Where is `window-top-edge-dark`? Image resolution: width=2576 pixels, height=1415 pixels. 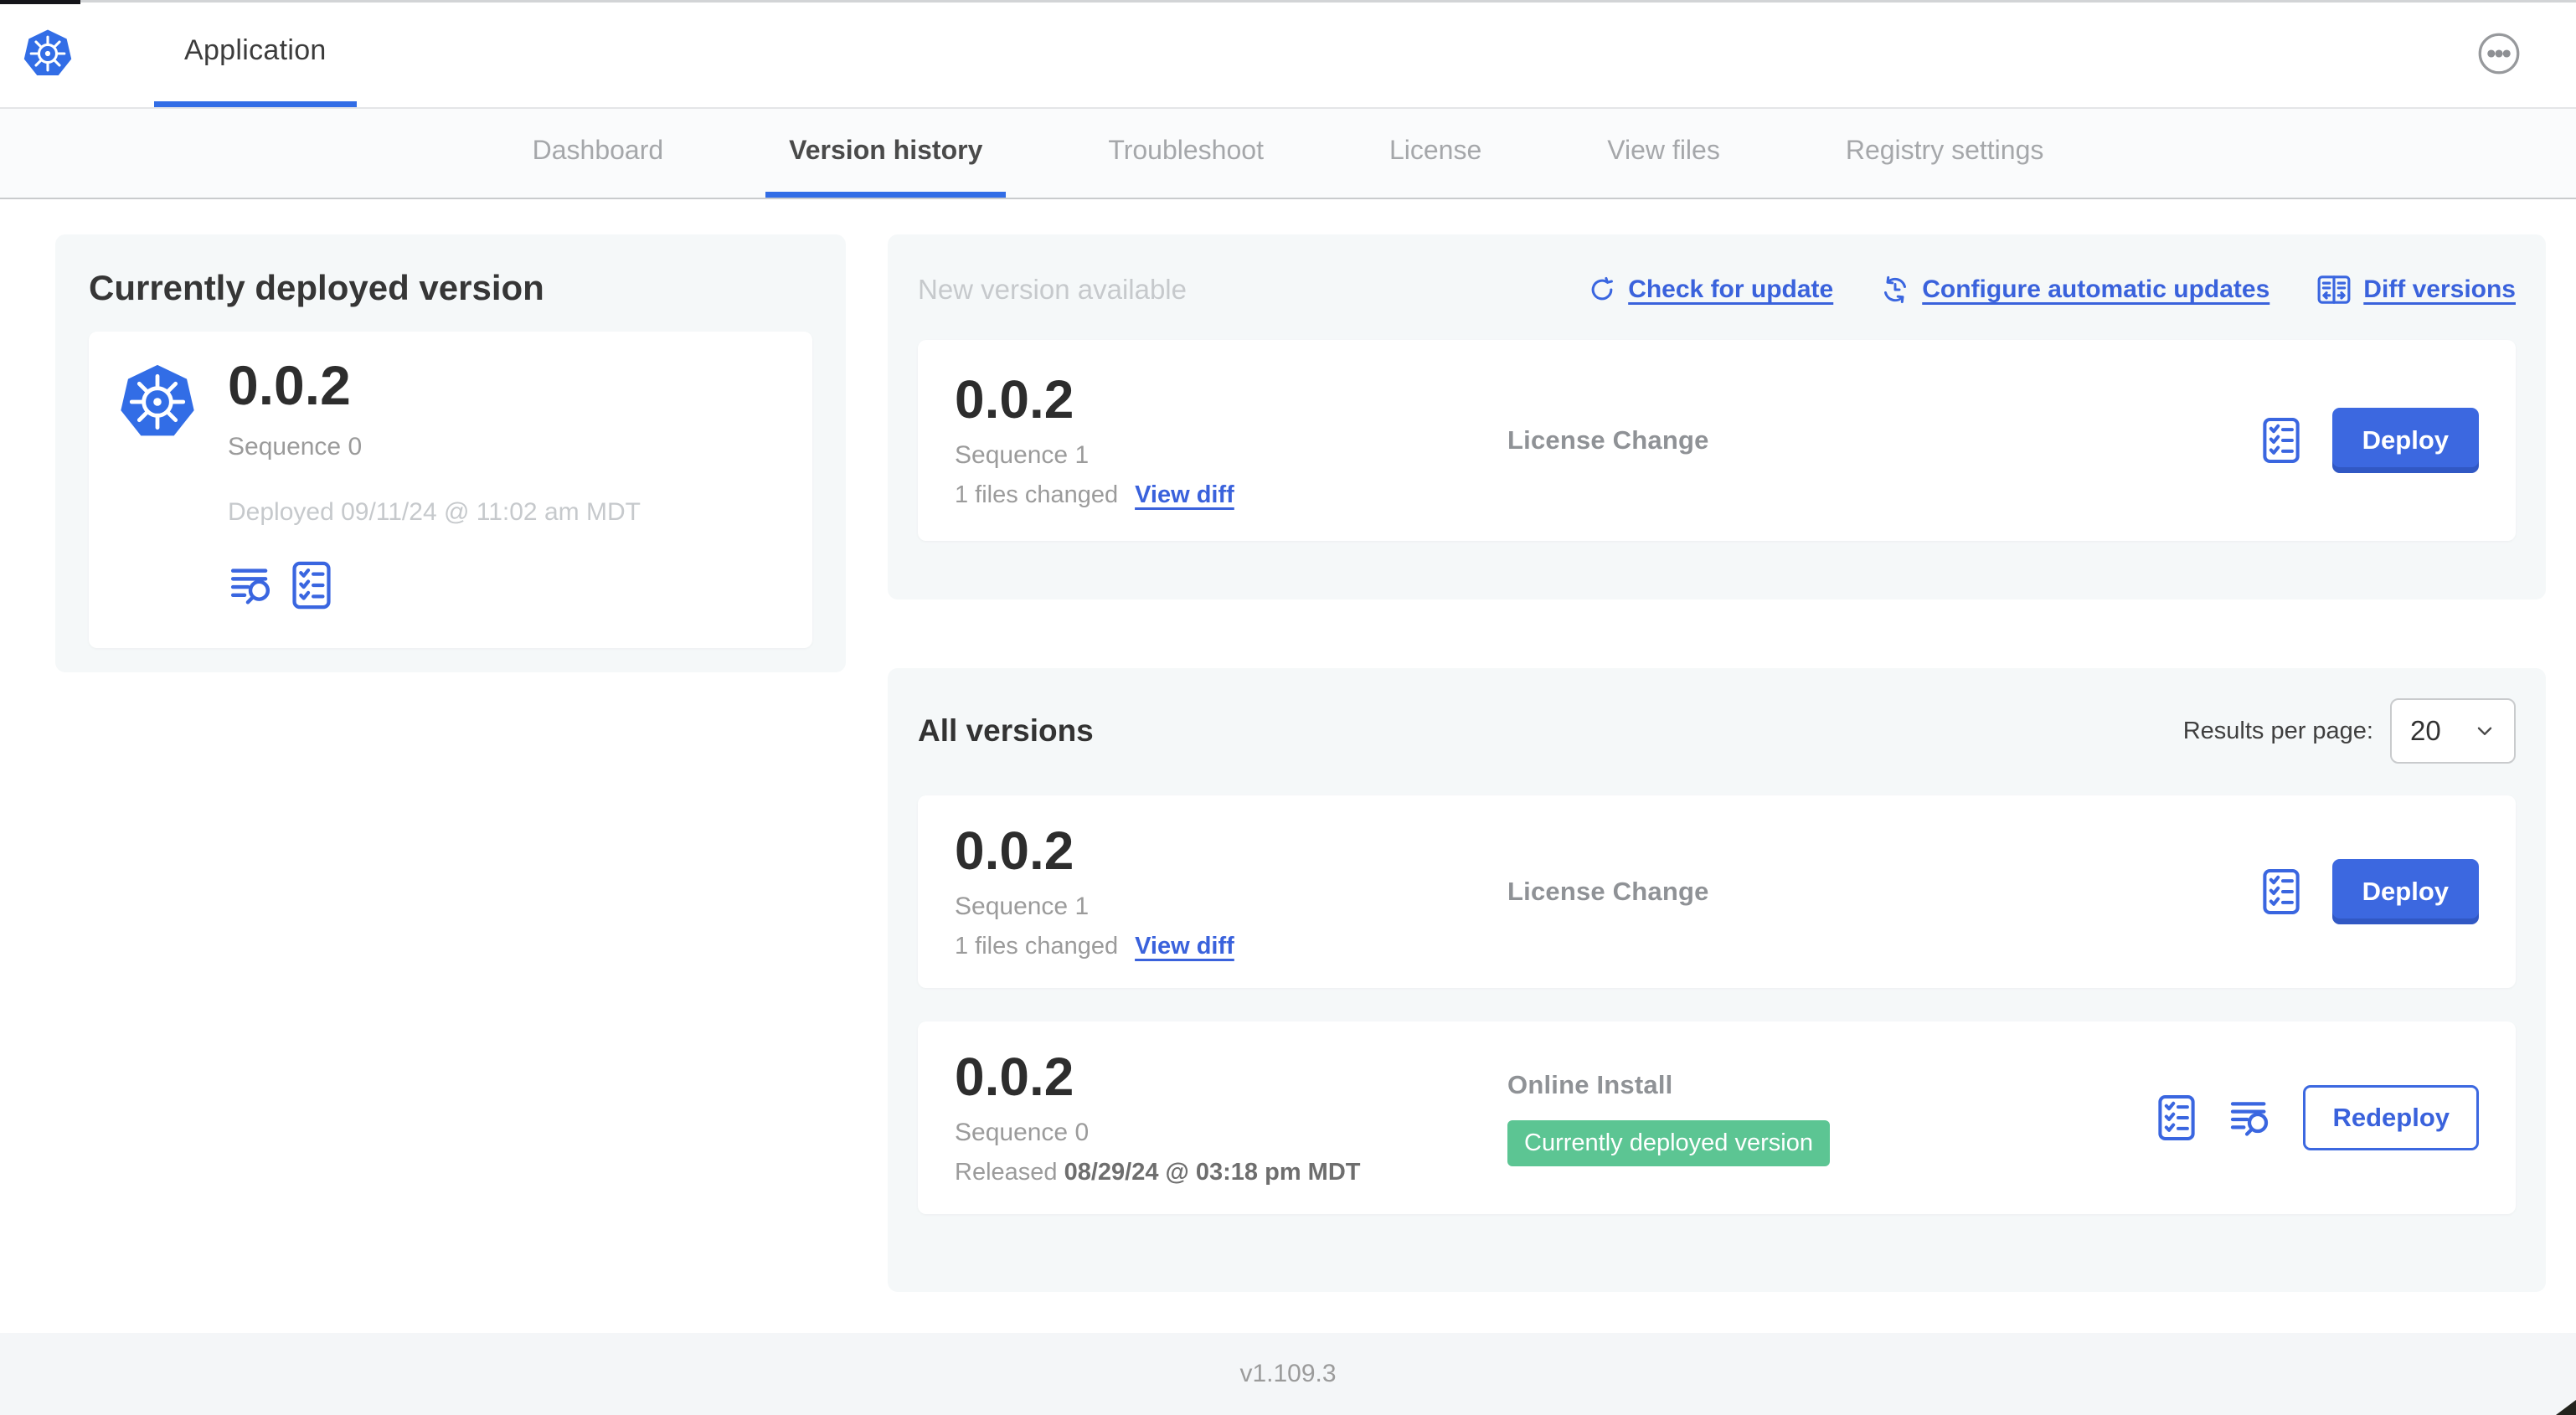 window-top-edge-dark is located at coordinates (40, 2).